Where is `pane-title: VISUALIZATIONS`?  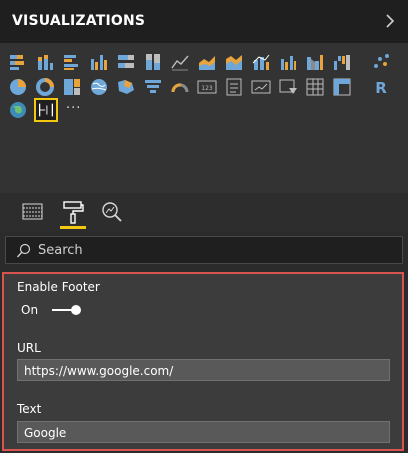
pane-title: VISUALIZATIONS is located at coordinates (79, 21).